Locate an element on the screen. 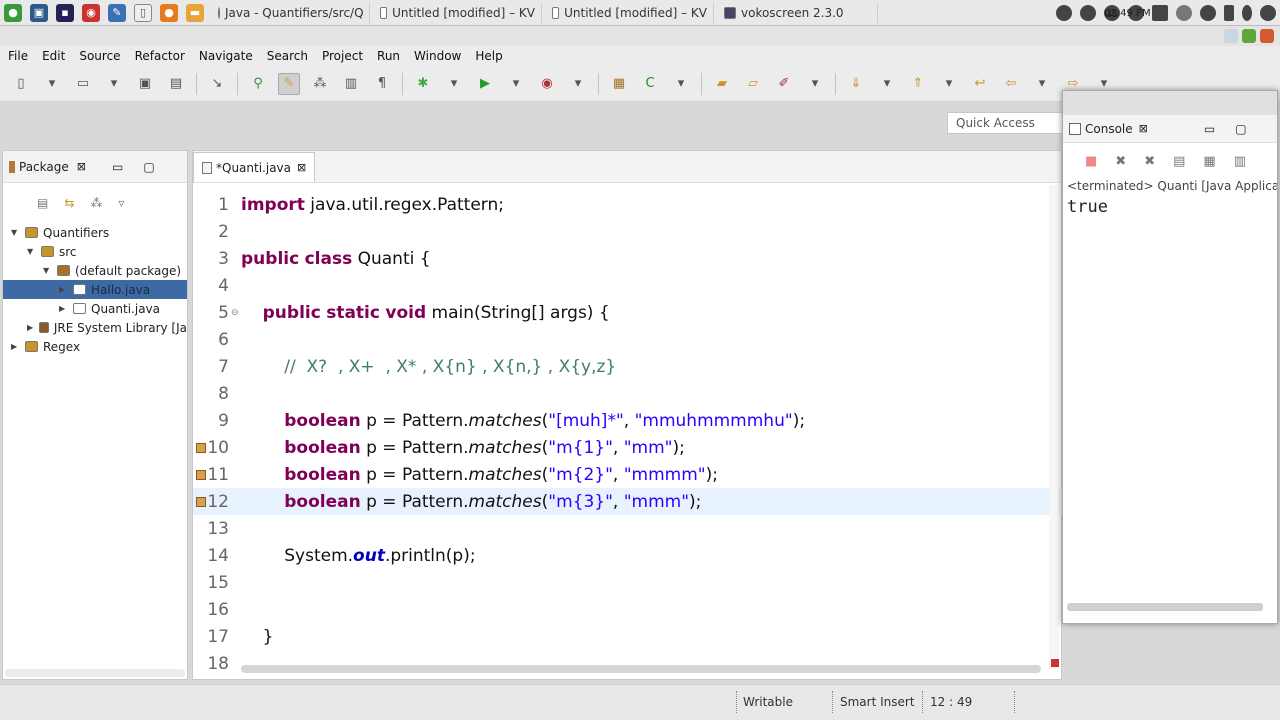 The height and width of the screenshot is (720, 1280). show-whitespace-icon: ▥ is located at coordinates (351, 84).